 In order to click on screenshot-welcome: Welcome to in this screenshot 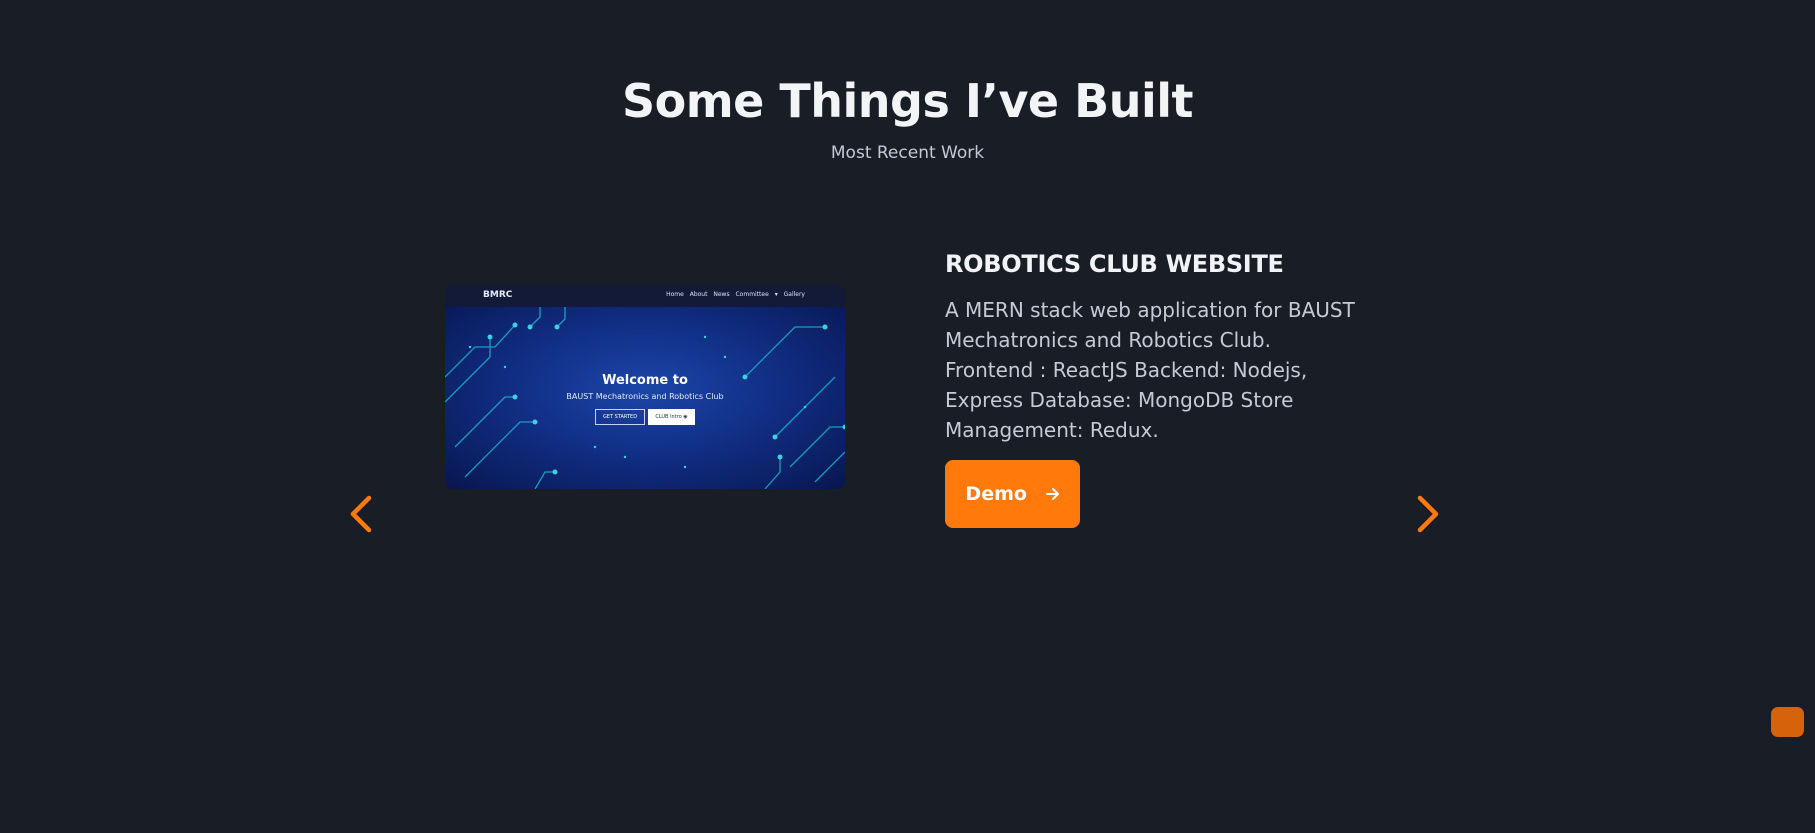, I will do `click(645, 380)`.